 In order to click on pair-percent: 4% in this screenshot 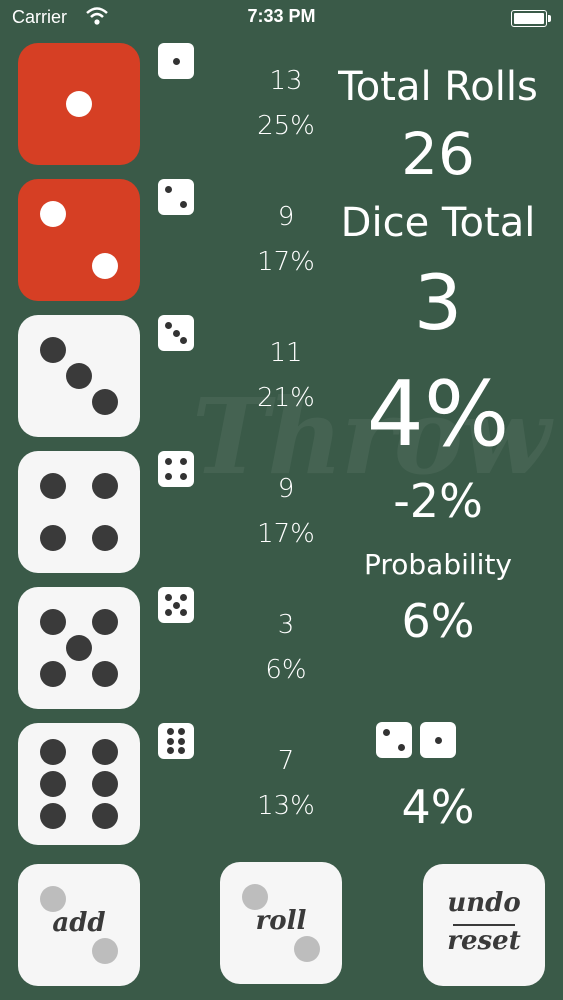, I will do `click(438, 807)`.